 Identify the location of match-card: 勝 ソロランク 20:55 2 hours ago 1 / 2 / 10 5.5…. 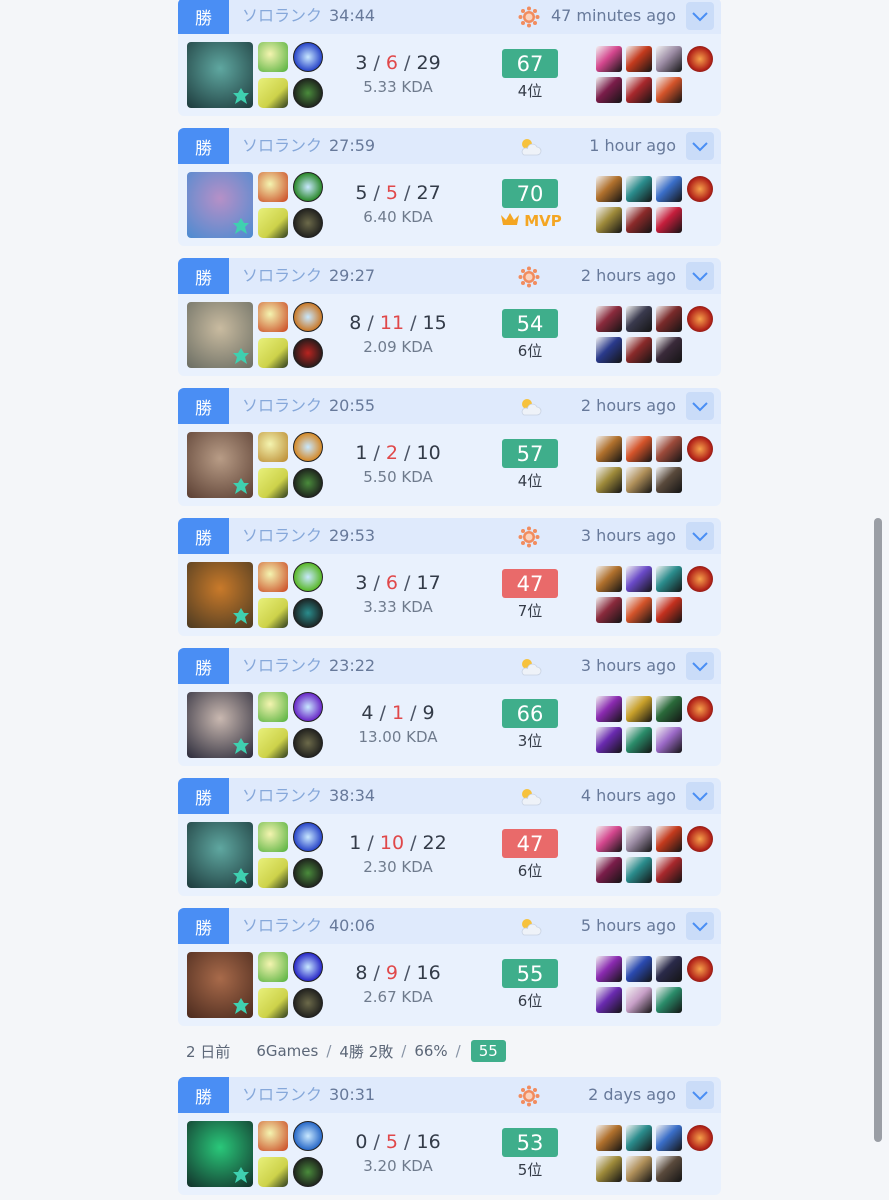
(449, 447).